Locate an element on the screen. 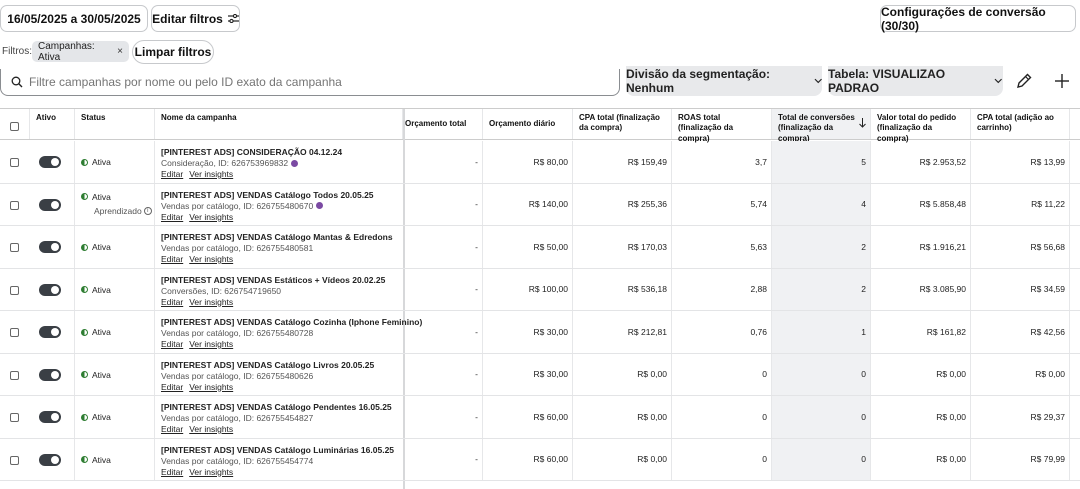  chevron-down-icon is located at coordinates (818, 81).